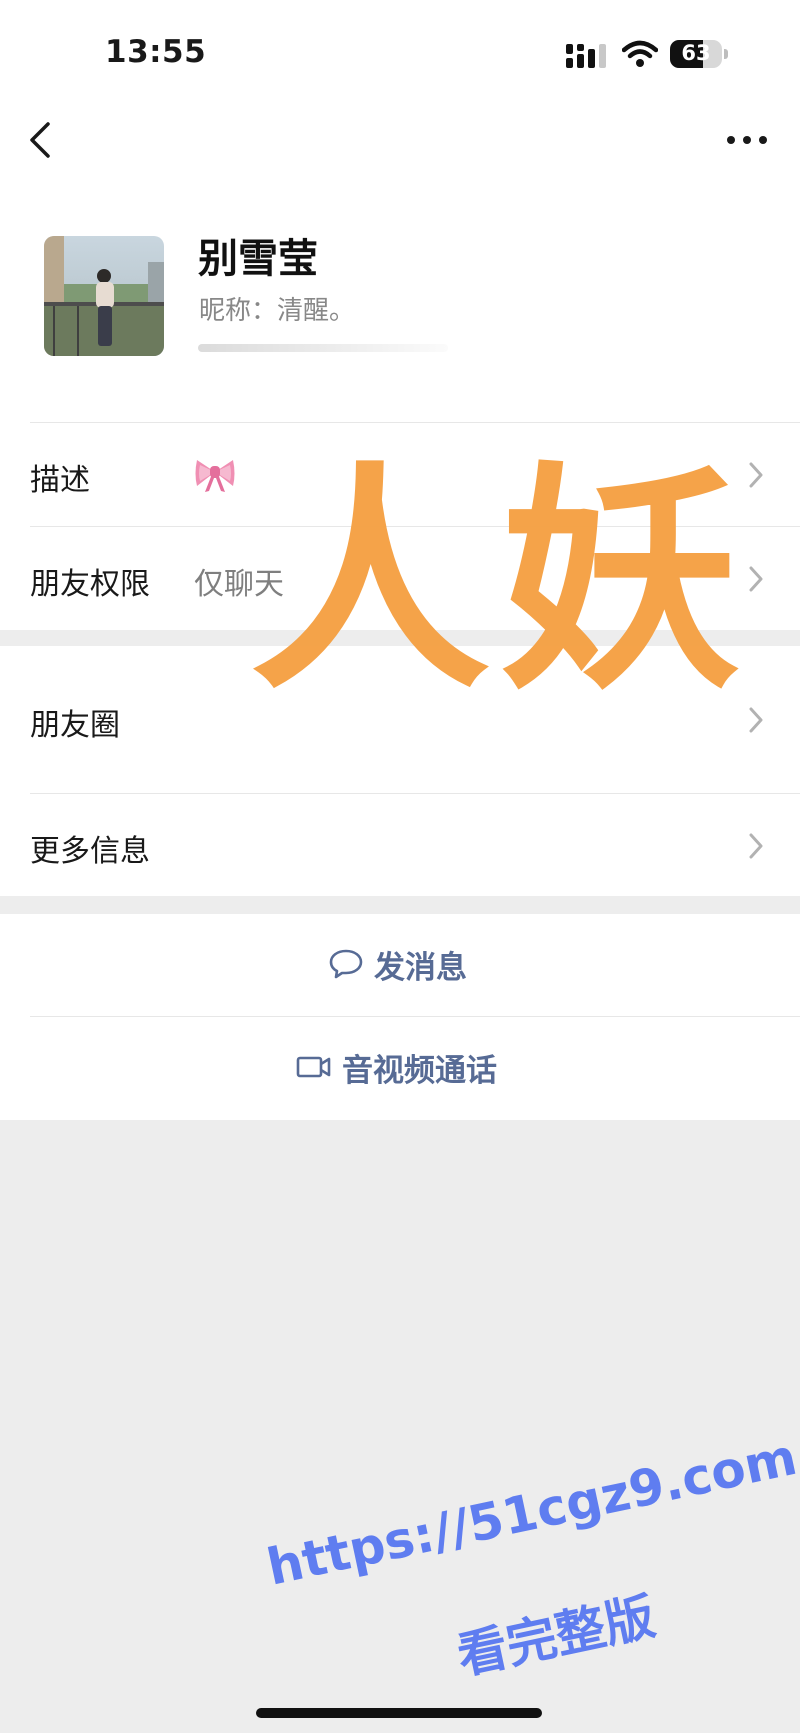 The image size is (800, 1733). What do you see at coordinates (156, 52) in the screenshot?
I see `status-time: 13:55` at bounding box center [156, 52].